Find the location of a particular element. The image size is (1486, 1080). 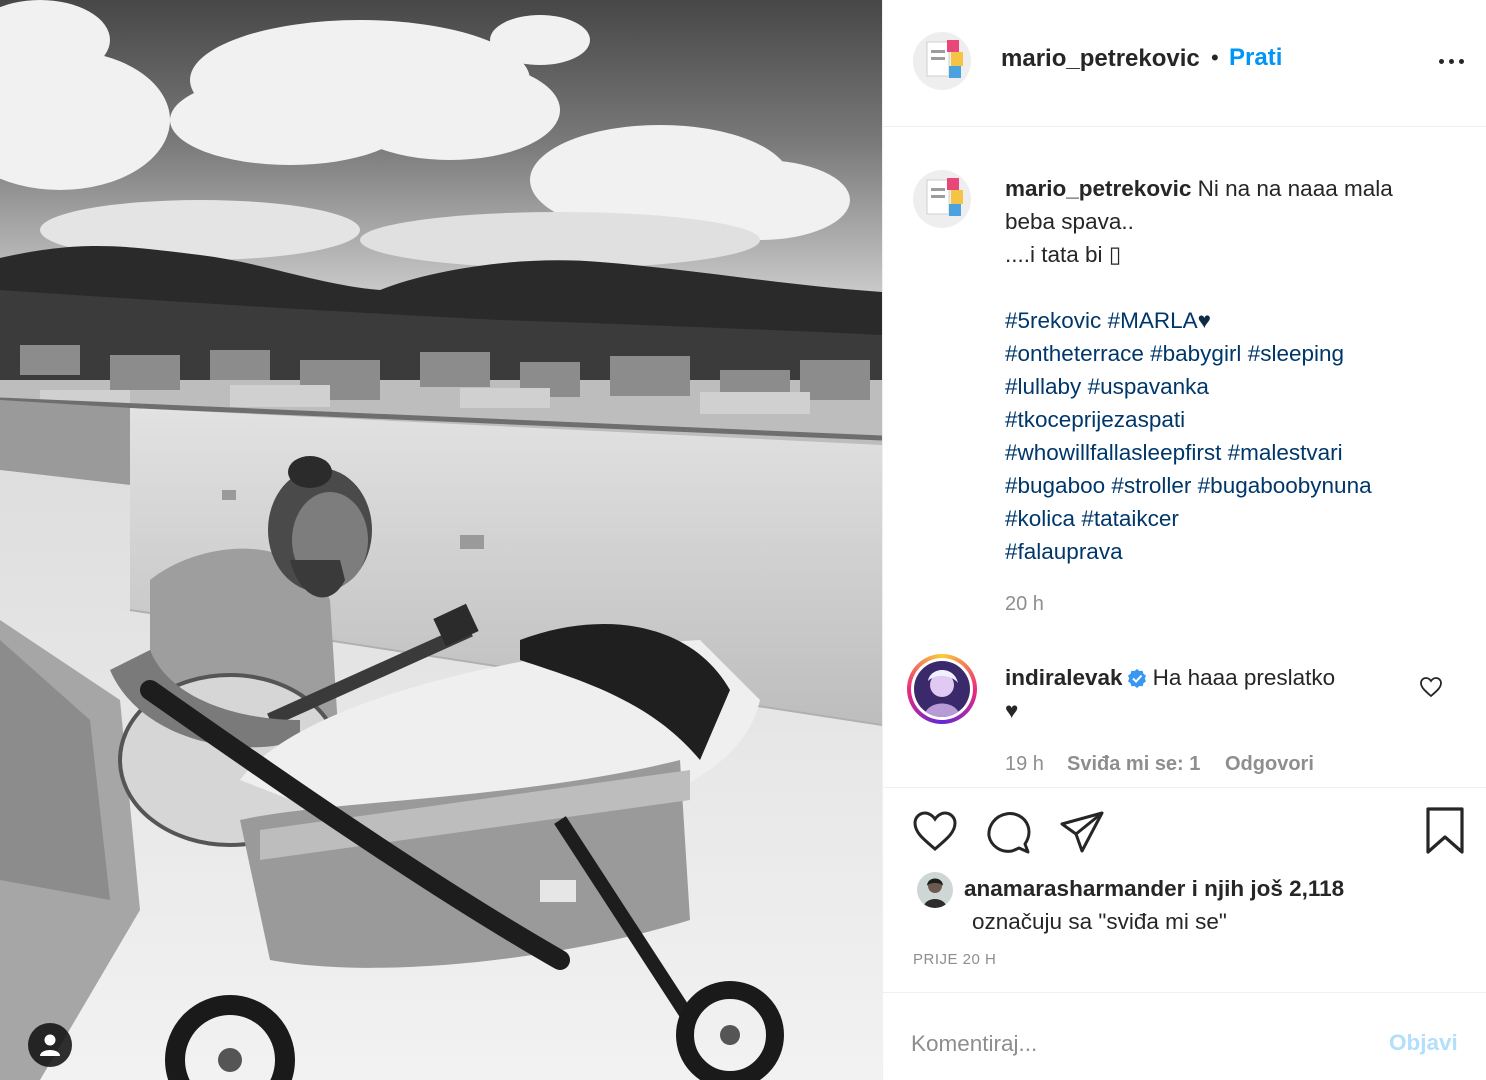

post-comment-button: Objavi is located at coordinates (1423, 1043).